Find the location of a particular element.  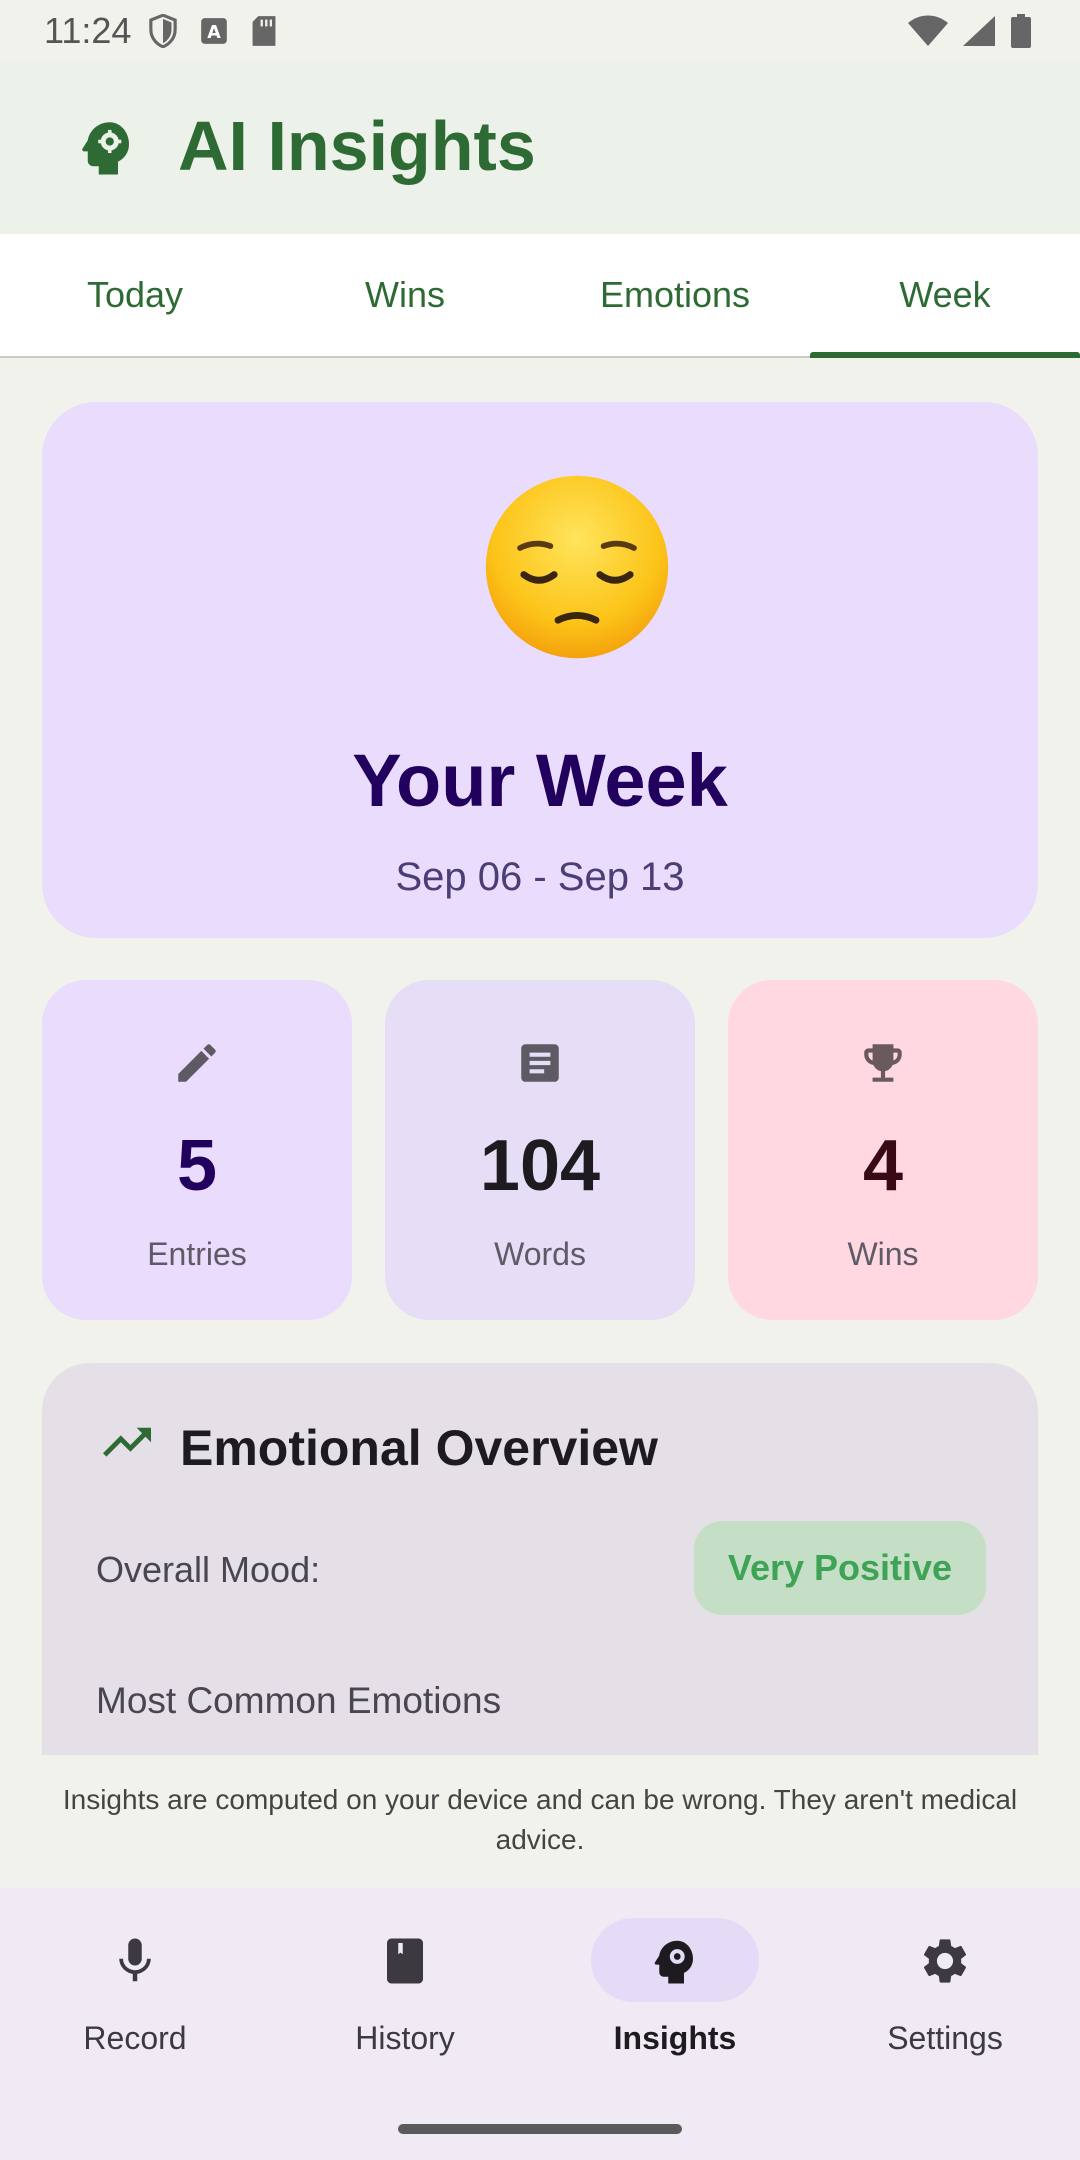

words-stat-card: 104 Words is located at coordinates (540, 1150).